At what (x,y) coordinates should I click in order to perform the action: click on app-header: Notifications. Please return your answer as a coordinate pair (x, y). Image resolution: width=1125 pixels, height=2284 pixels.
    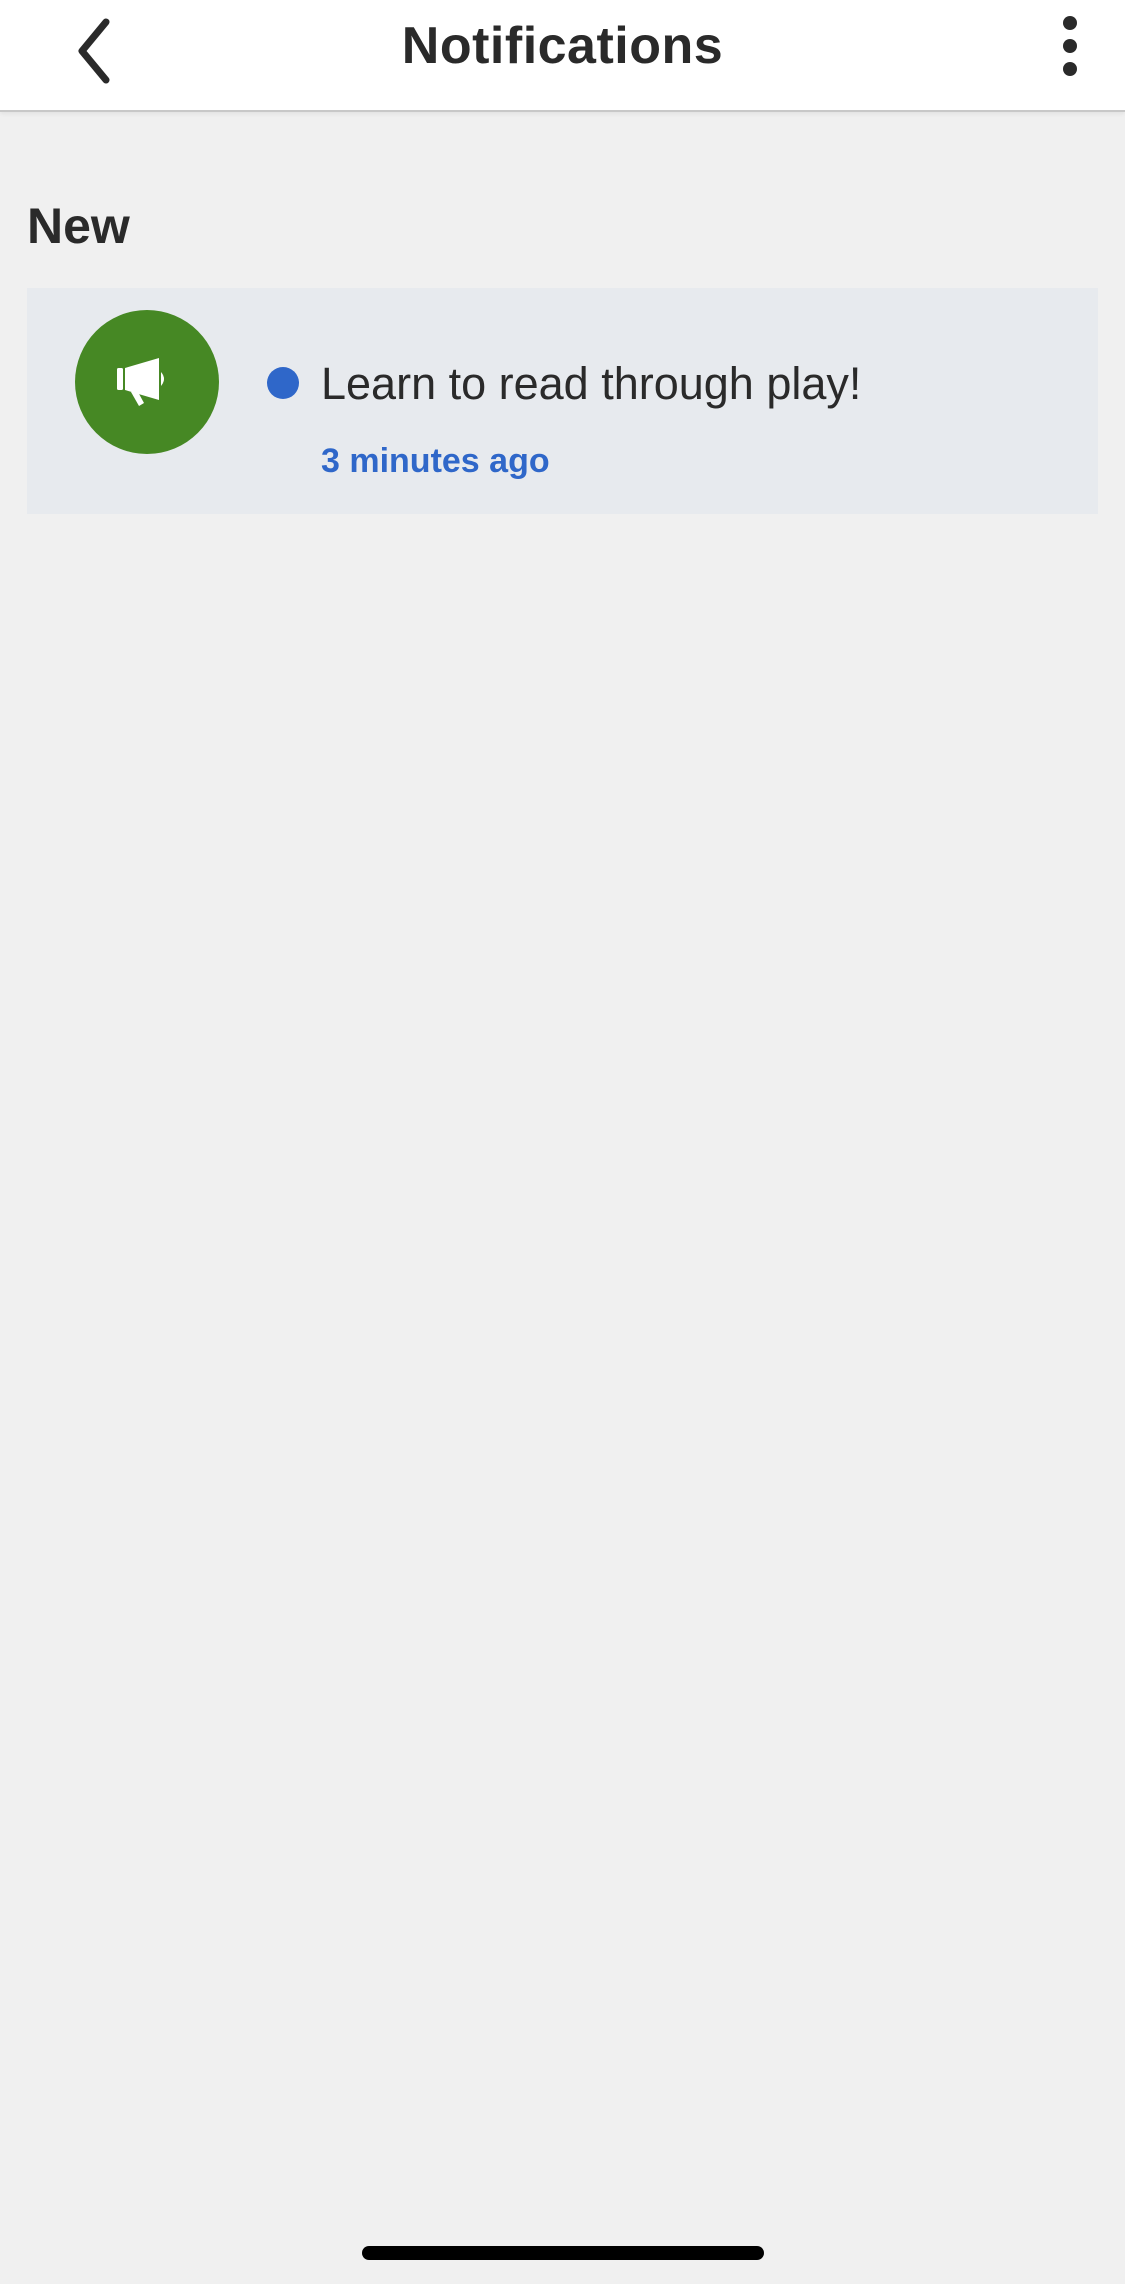
    Looking at the image, I should click on (562, 56).